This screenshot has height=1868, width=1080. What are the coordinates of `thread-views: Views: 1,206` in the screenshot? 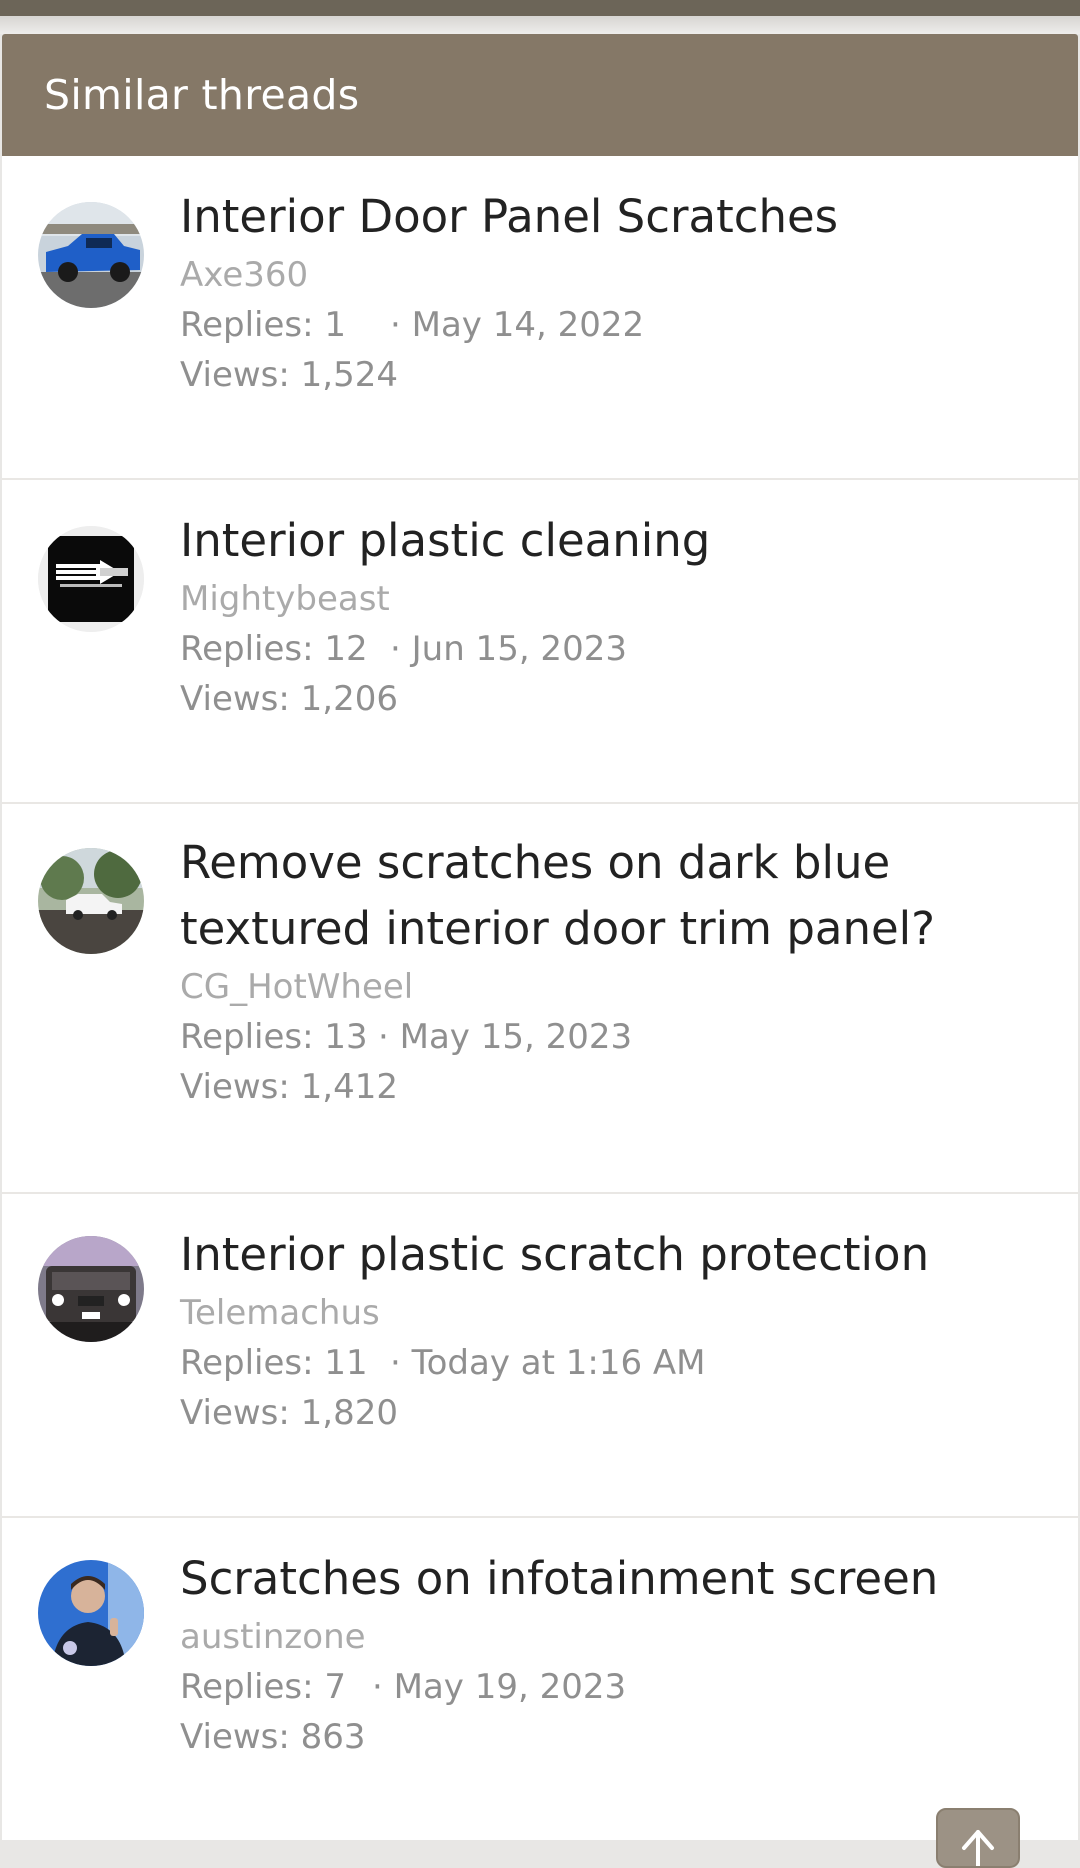 It's located at (289, 699).